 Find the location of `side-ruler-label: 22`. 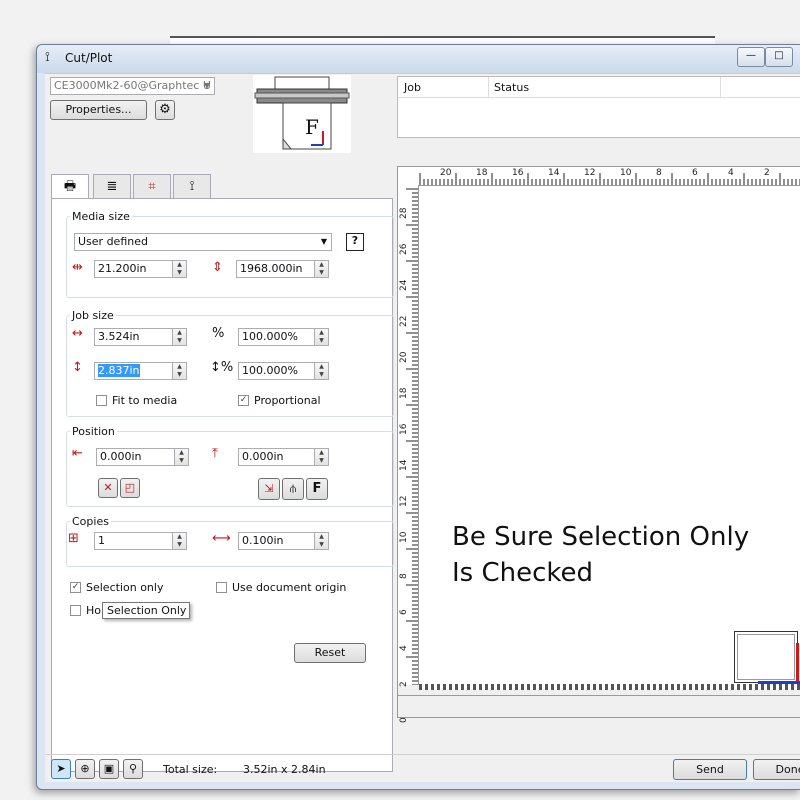

side-ruler-label: 22 is located at coordinates (404, 321).